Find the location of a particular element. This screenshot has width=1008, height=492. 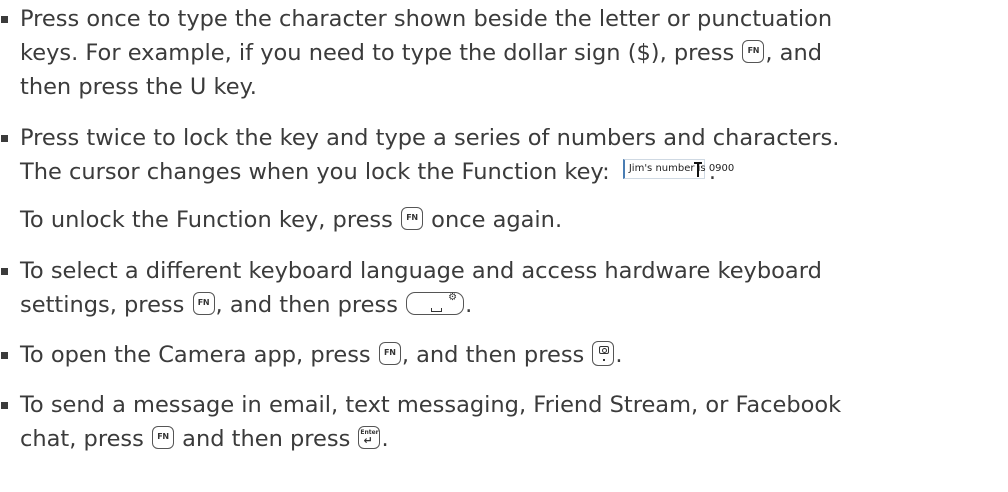

cursor-sample-text: Jim's number is 0900 is located at coordinates (681, 168).